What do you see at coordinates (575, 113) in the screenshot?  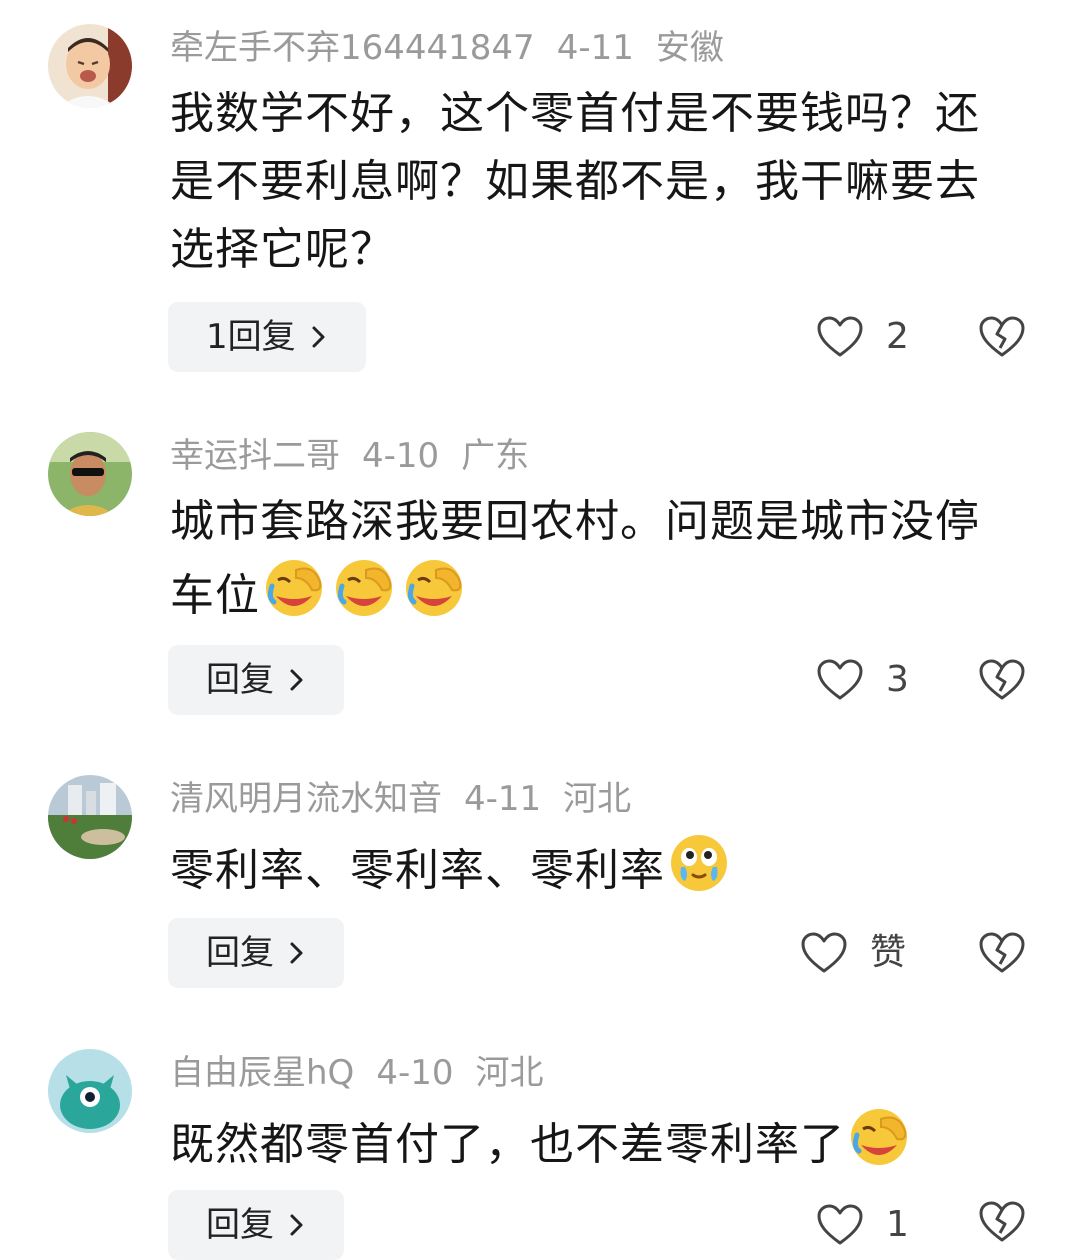 I see `comment-text-line: 我数学不好，这个零首付是不要钱吗？还` at bounding box center [575, 113].